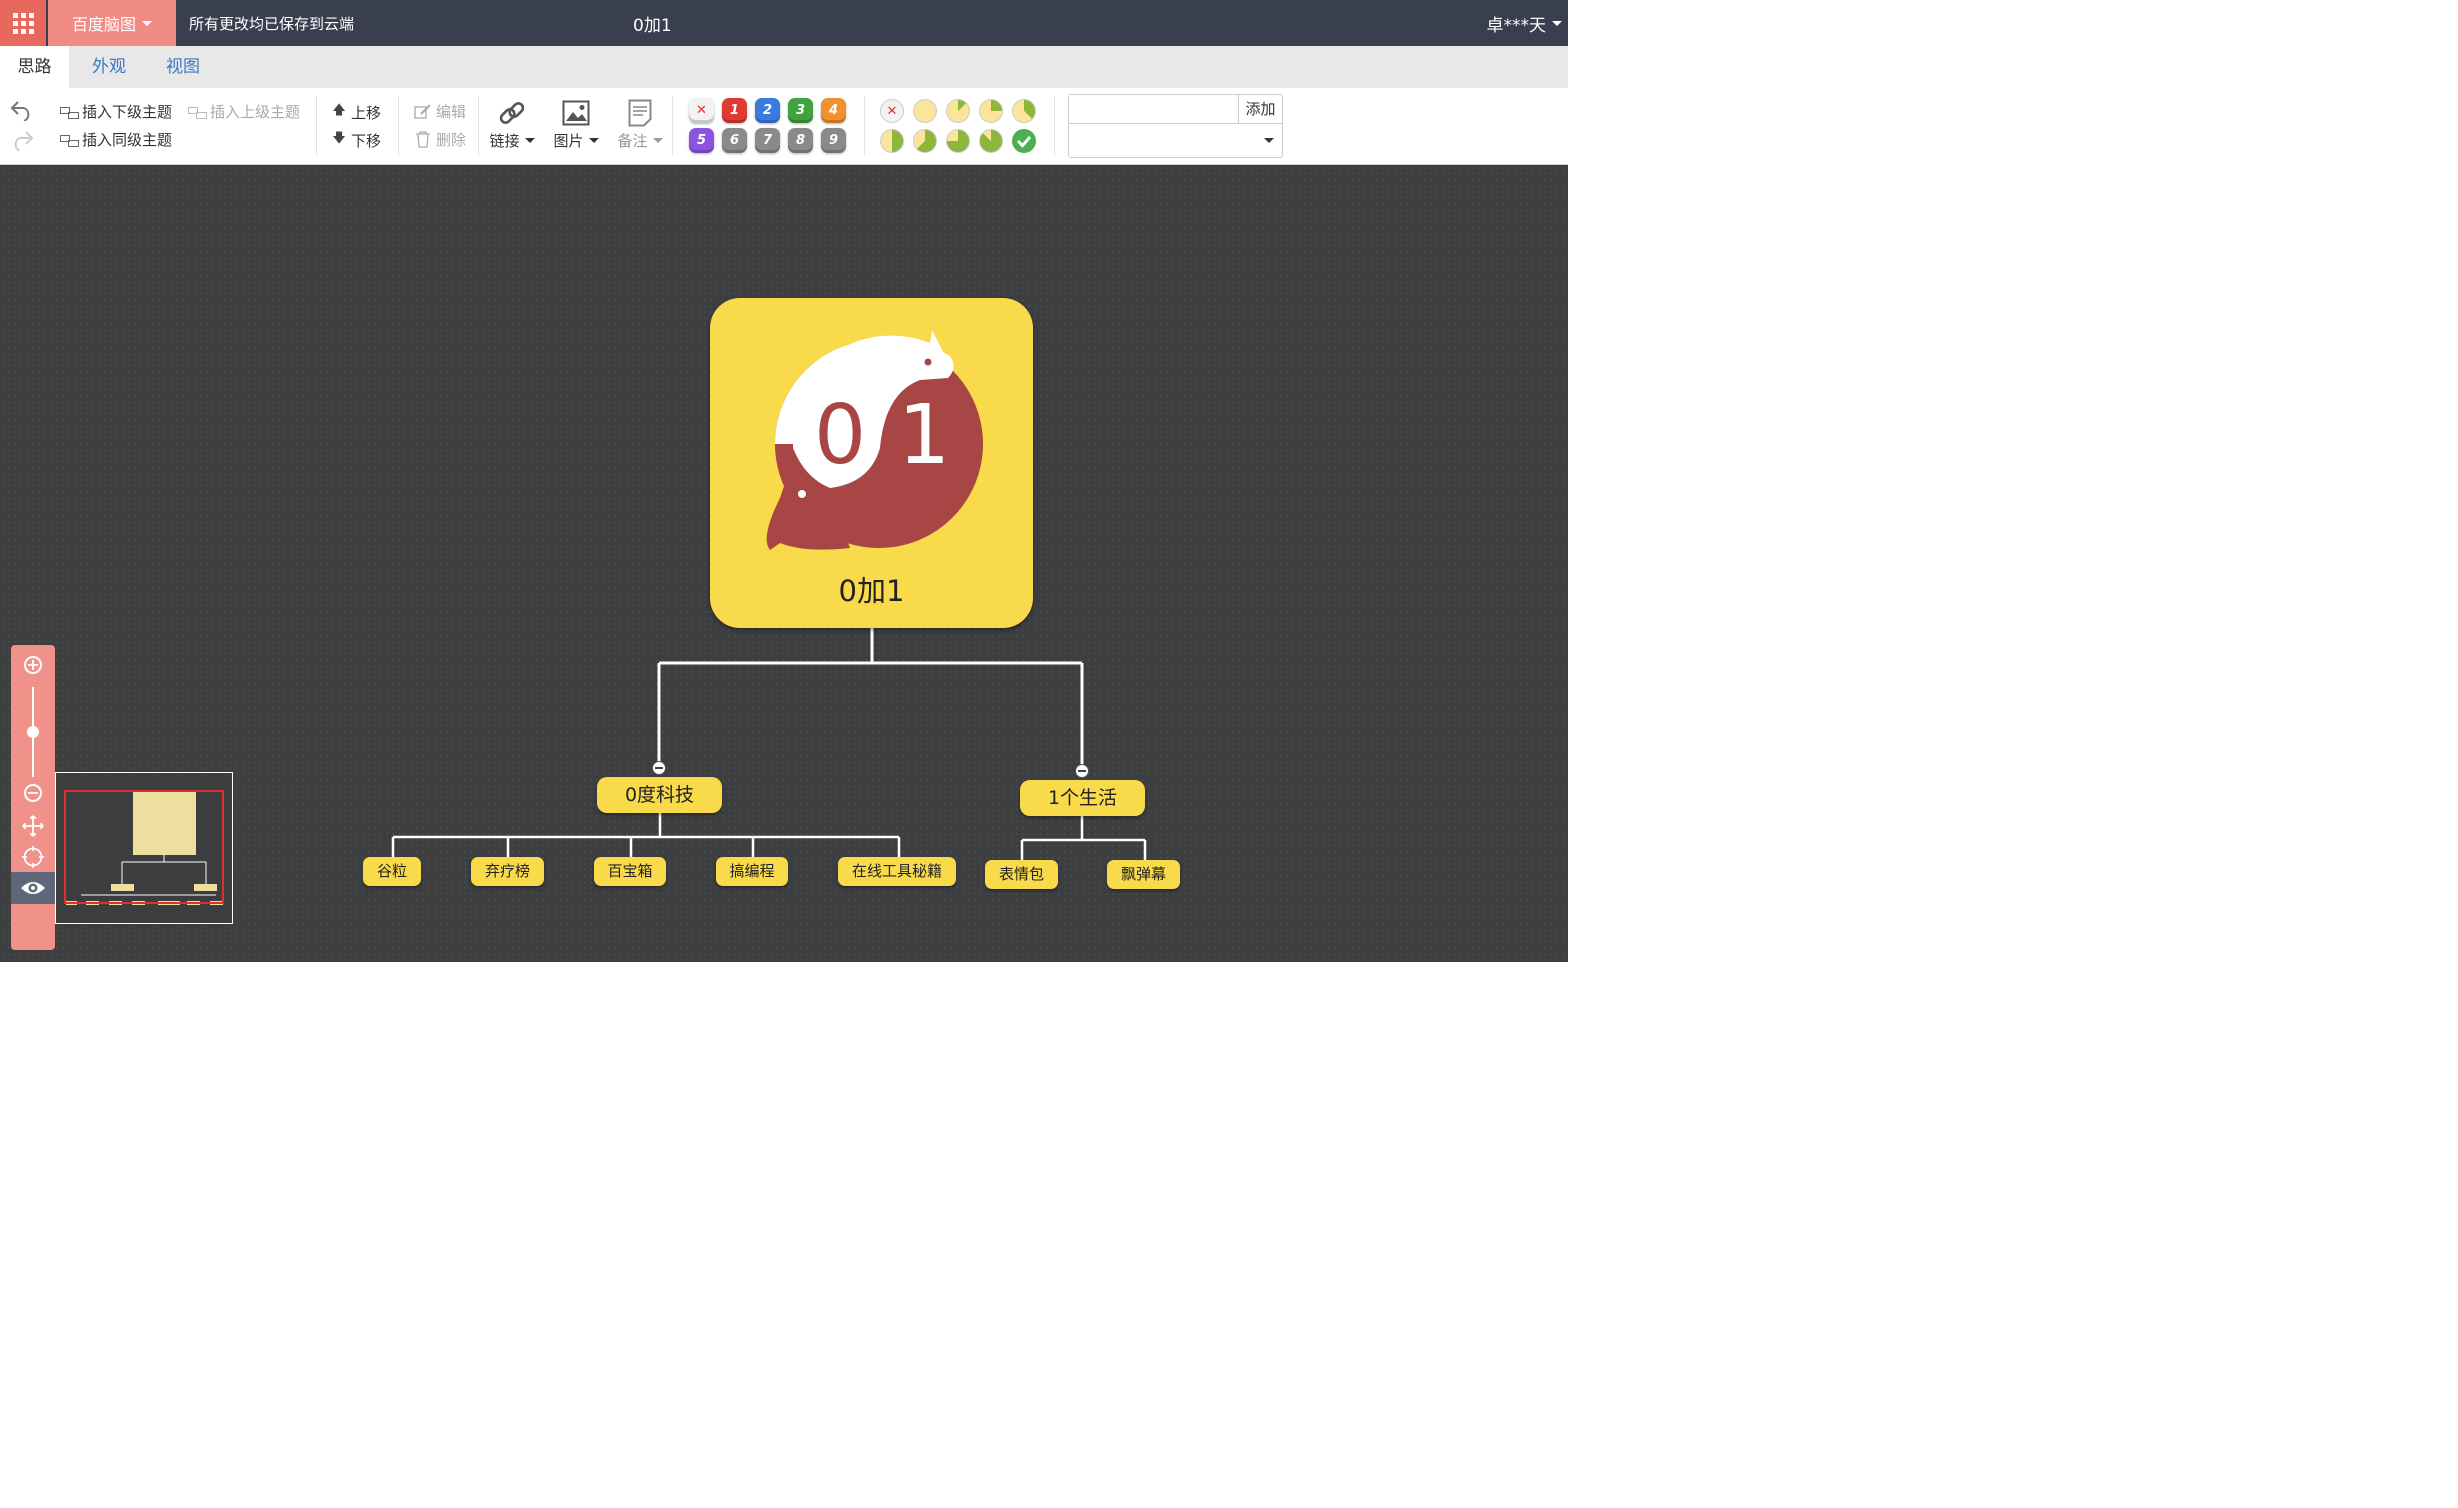 Image resolution: width=2458 pixels, height=1508 pixels. I want to click on priority-5-icon: 5, so click(701, 140).